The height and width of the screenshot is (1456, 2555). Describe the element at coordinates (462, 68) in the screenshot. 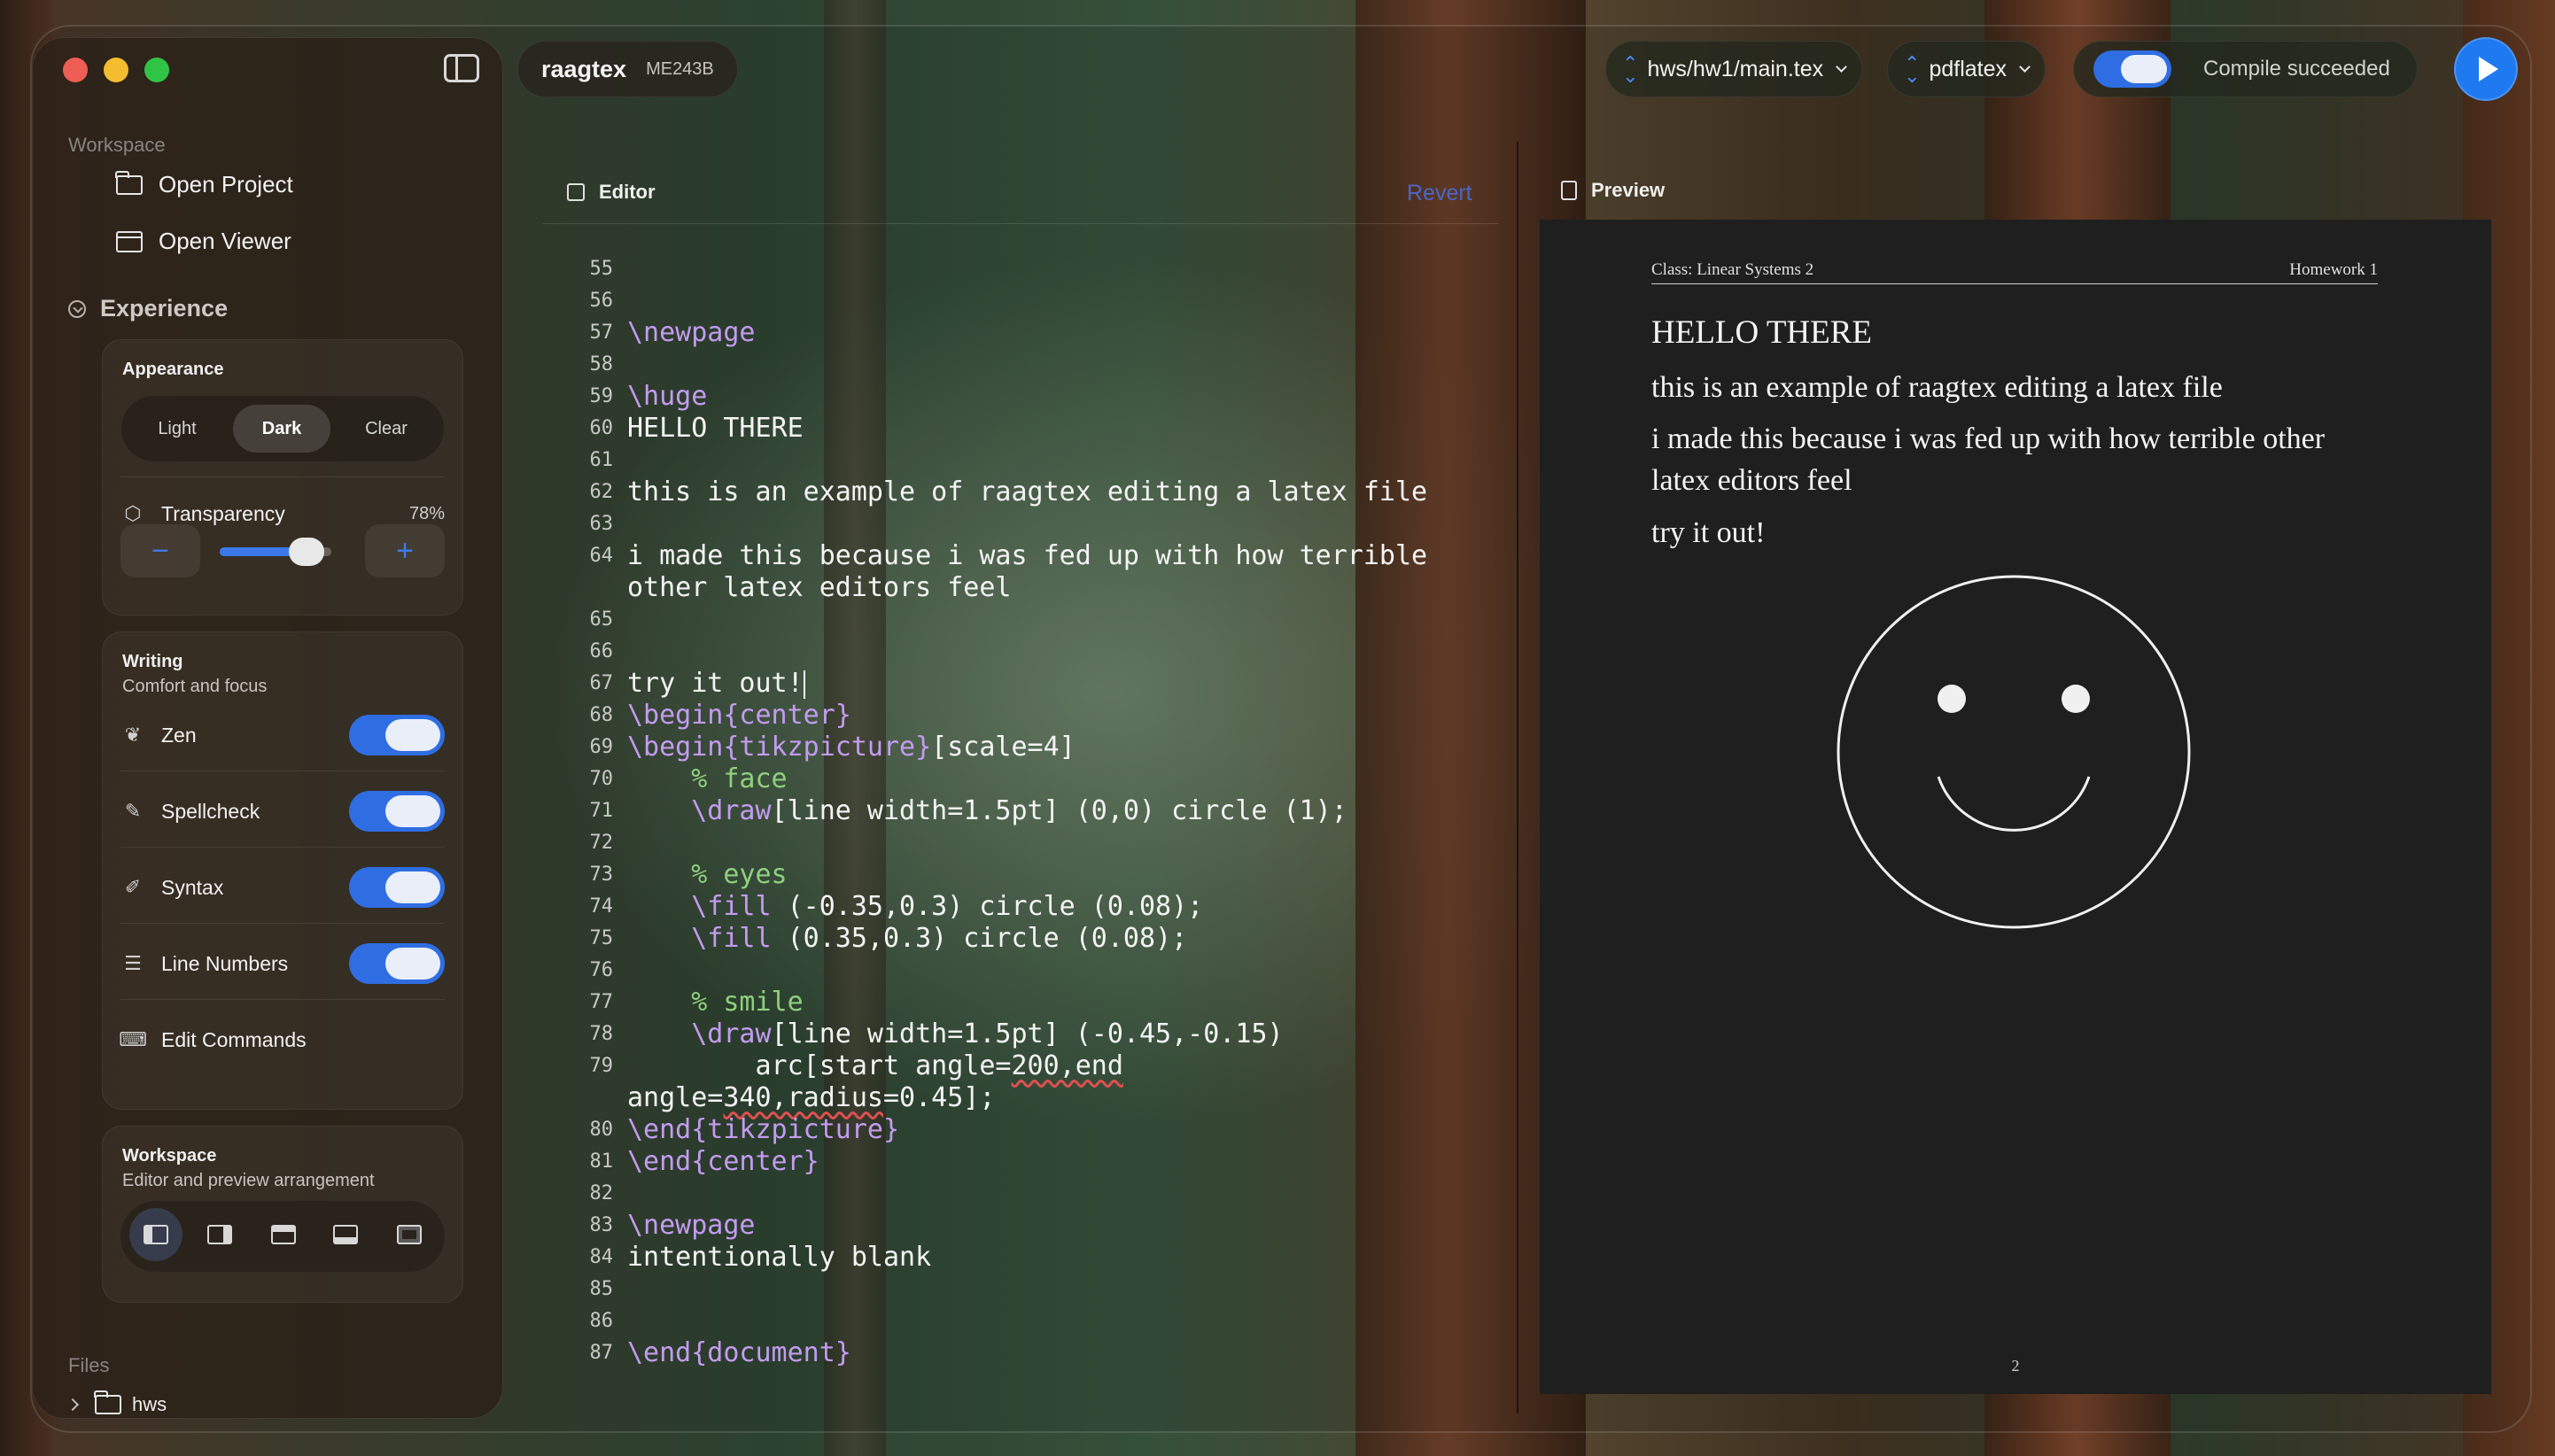

I see `sidebar-toggle-icon` at that location.